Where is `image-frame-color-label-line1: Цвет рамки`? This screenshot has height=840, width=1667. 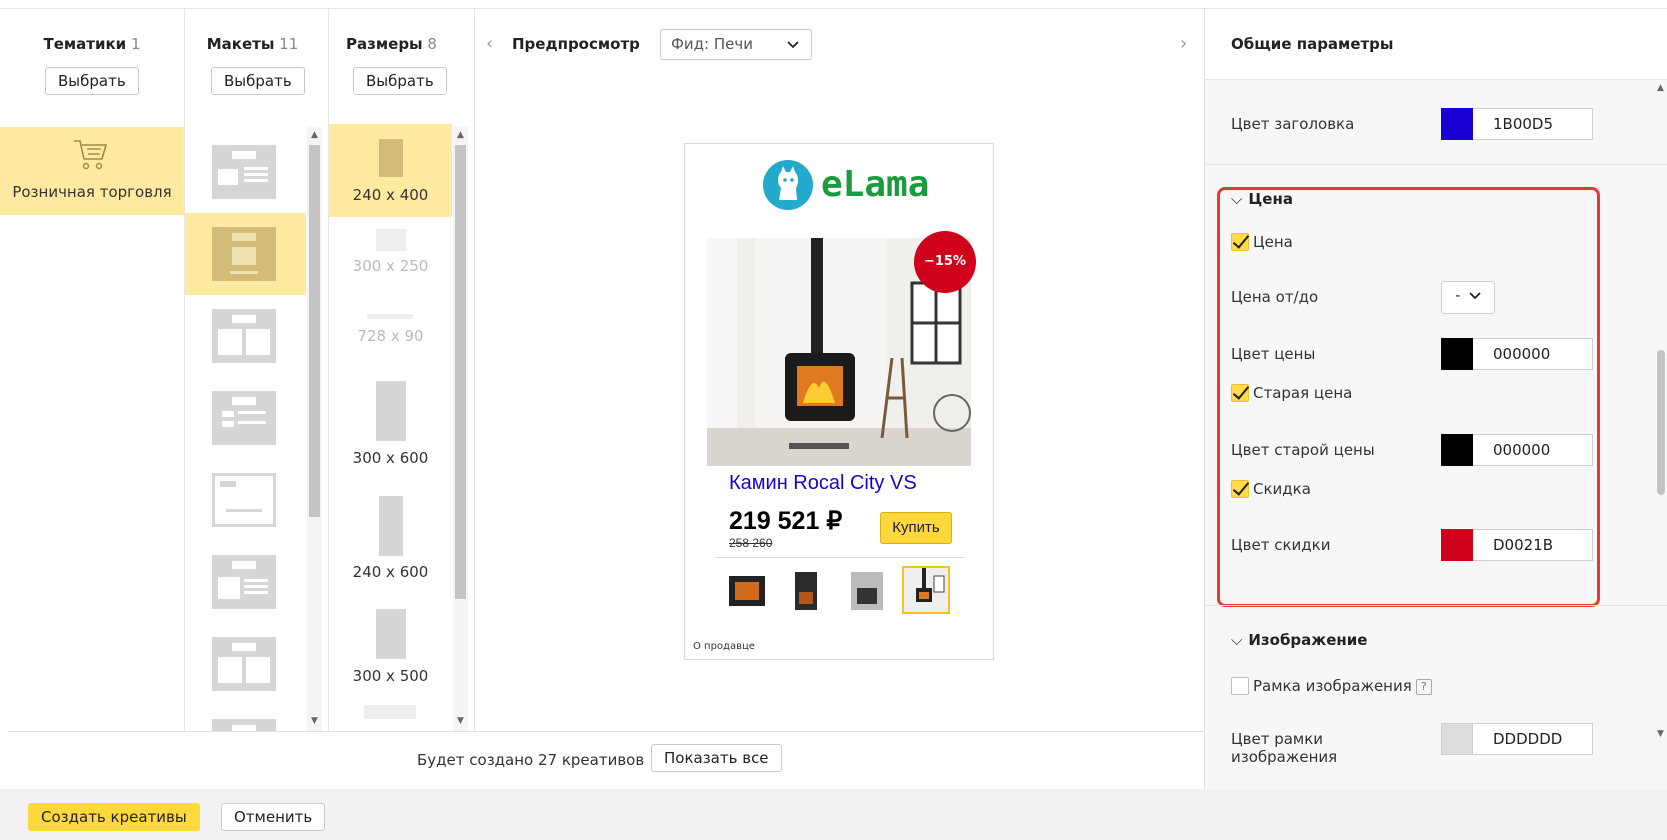
image-frame-color-label-line1: Цвет рамки is located at coordinates (1277, 739).